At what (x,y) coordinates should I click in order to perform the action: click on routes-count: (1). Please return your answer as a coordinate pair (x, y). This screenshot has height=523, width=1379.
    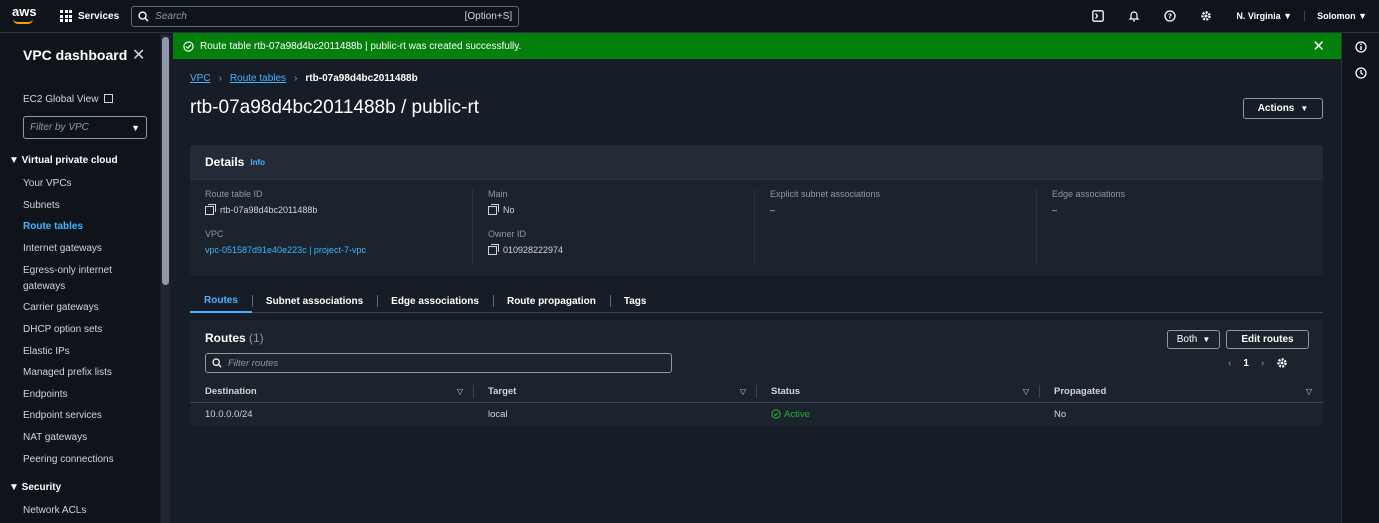
    Looking at the image, I should click on (256, 338).